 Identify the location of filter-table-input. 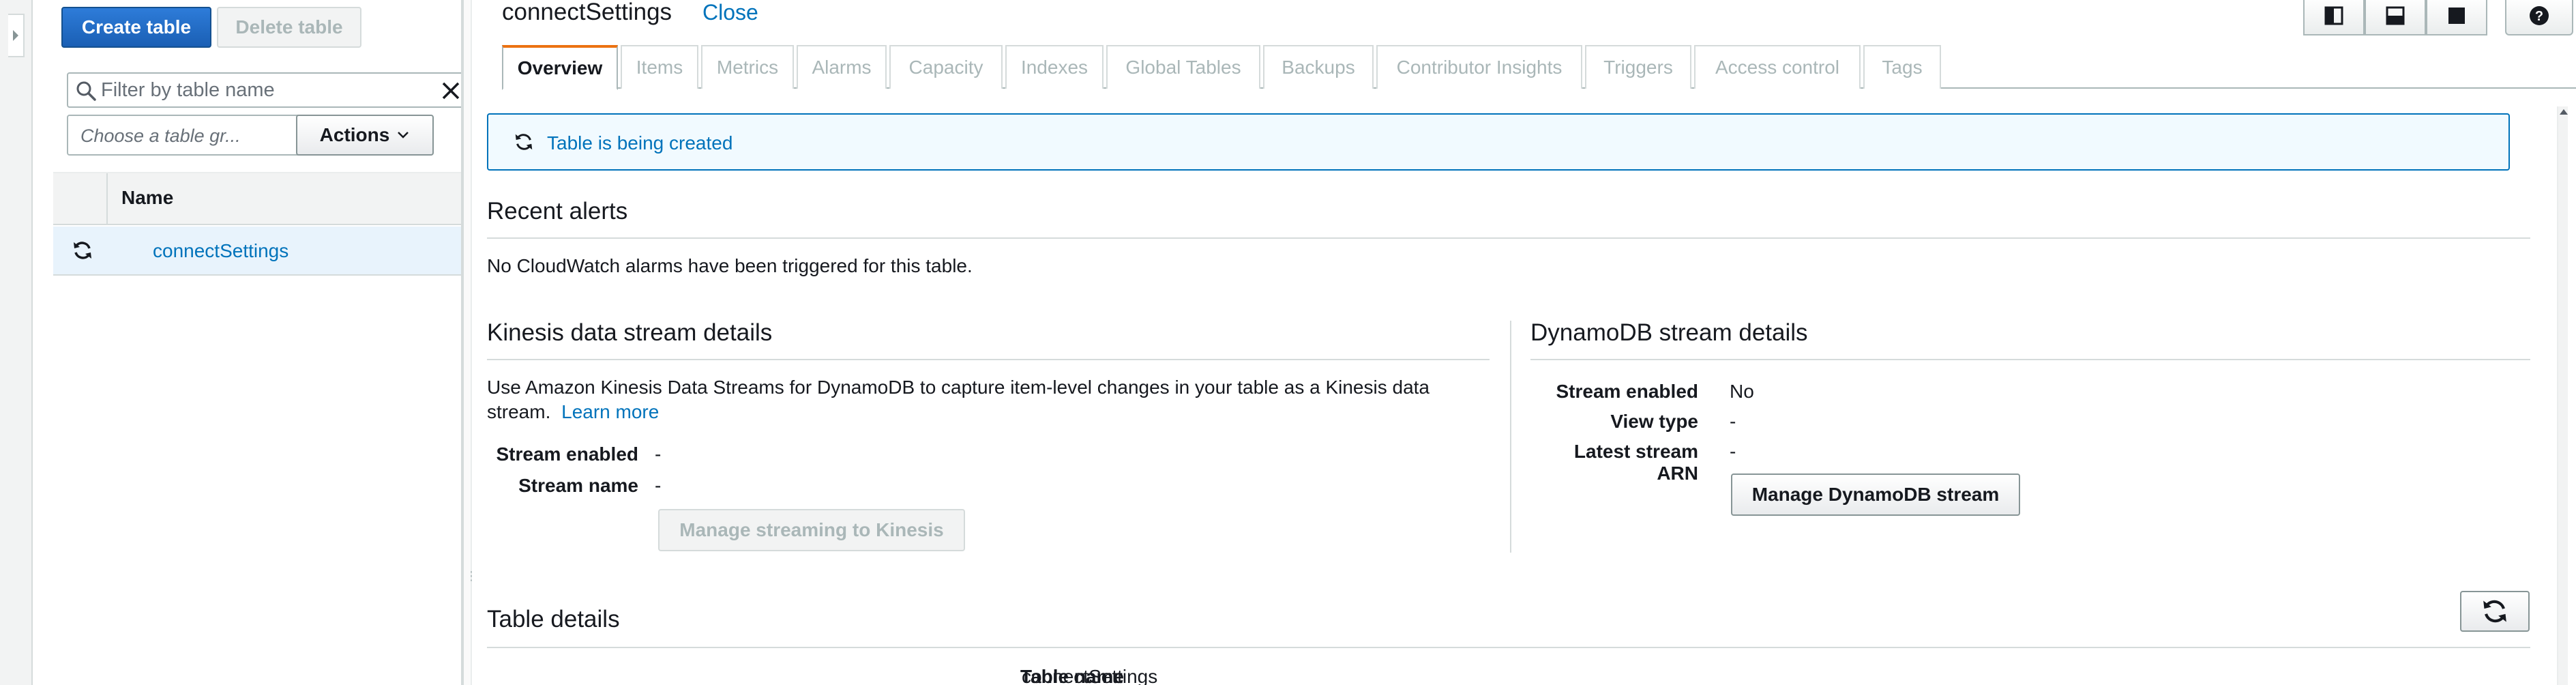
(264, 90).